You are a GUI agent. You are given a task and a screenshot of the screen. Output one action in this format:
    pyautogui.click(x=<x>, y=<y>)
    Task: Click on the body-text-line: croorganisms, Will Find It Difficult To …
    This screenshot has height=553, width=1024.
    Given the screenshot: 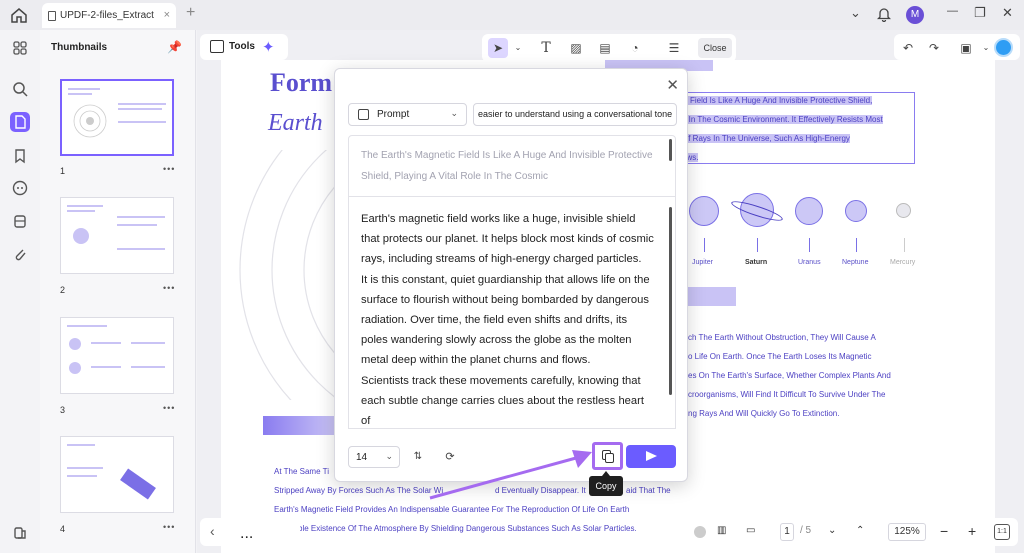 What is the action you would take?
    pyautogui.click(x=787, y=394)
    